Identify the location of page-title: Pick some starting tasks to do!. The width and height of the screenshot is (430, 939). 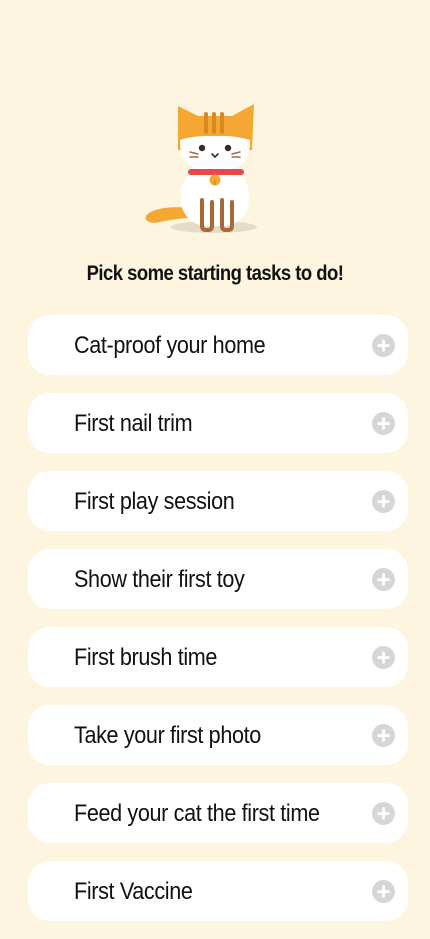
(215, 273).